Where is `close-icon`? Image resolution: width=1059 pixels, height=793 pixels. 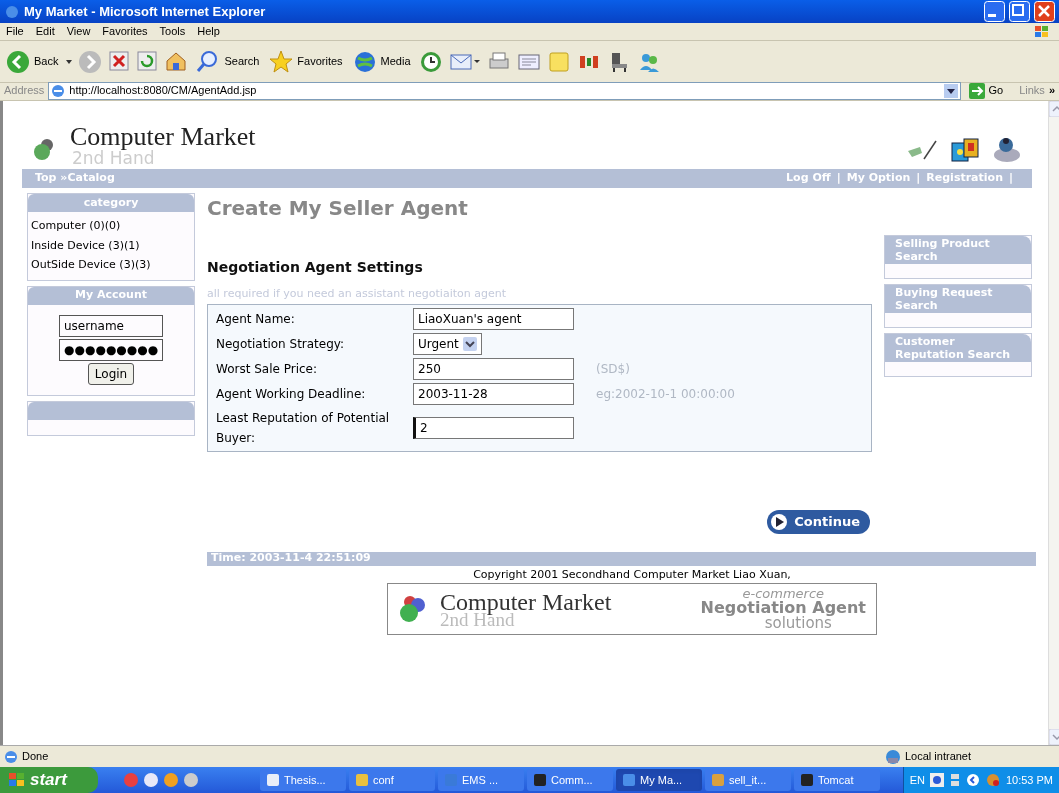 close-icon is located at coordinates (1044, 11).